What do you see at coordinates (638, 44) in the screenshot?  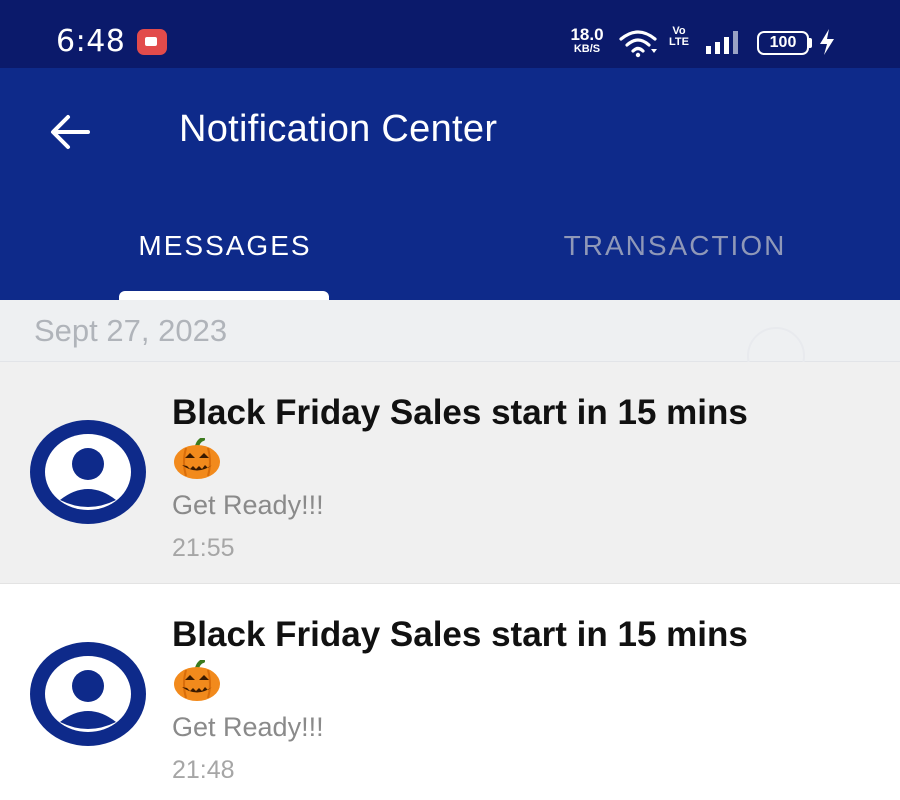 I see `wifi-icon` at bounding box center [638, 44].